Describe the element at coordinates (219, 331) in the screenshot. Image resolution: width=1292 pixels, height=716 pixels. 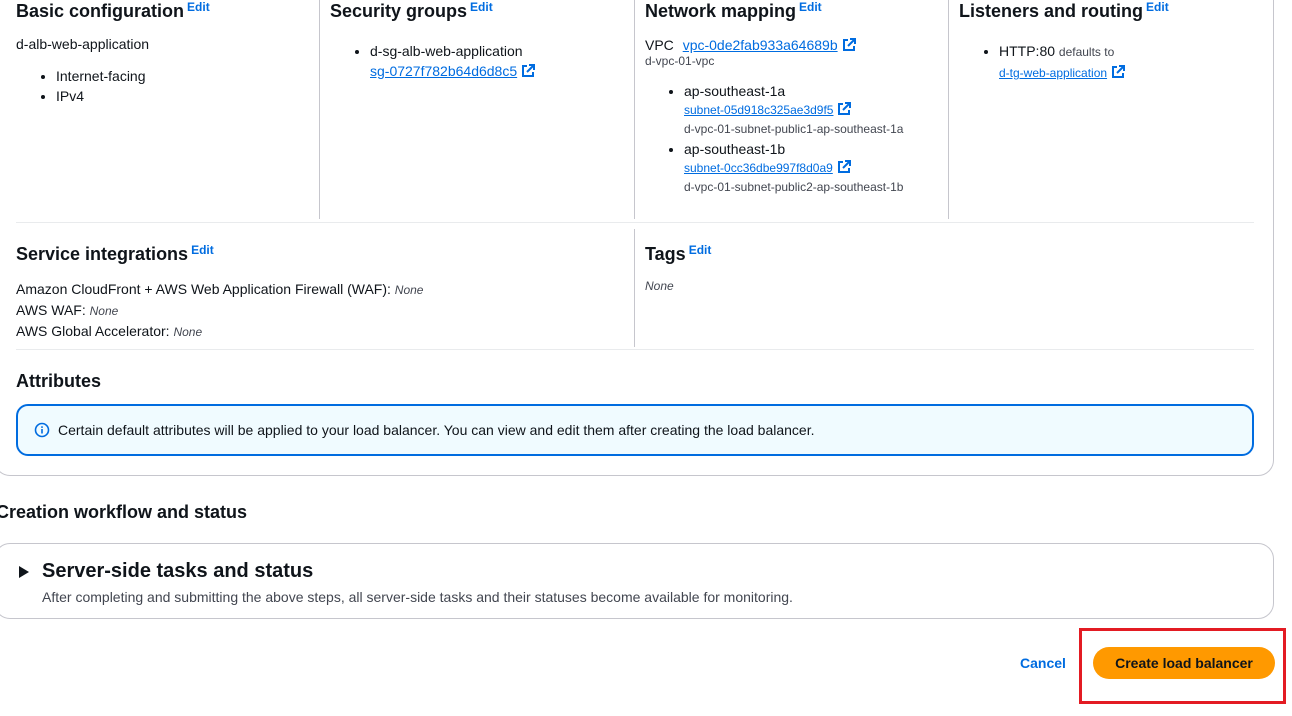
I see `service-row: AWS Global Accelerator: None` at that location.